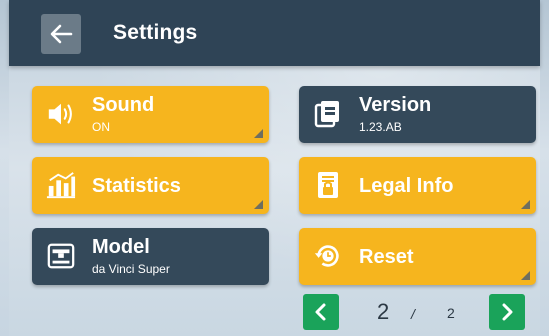 The image size is (549, 336). I want to click on reset-label: Reset, so click(386, 257).